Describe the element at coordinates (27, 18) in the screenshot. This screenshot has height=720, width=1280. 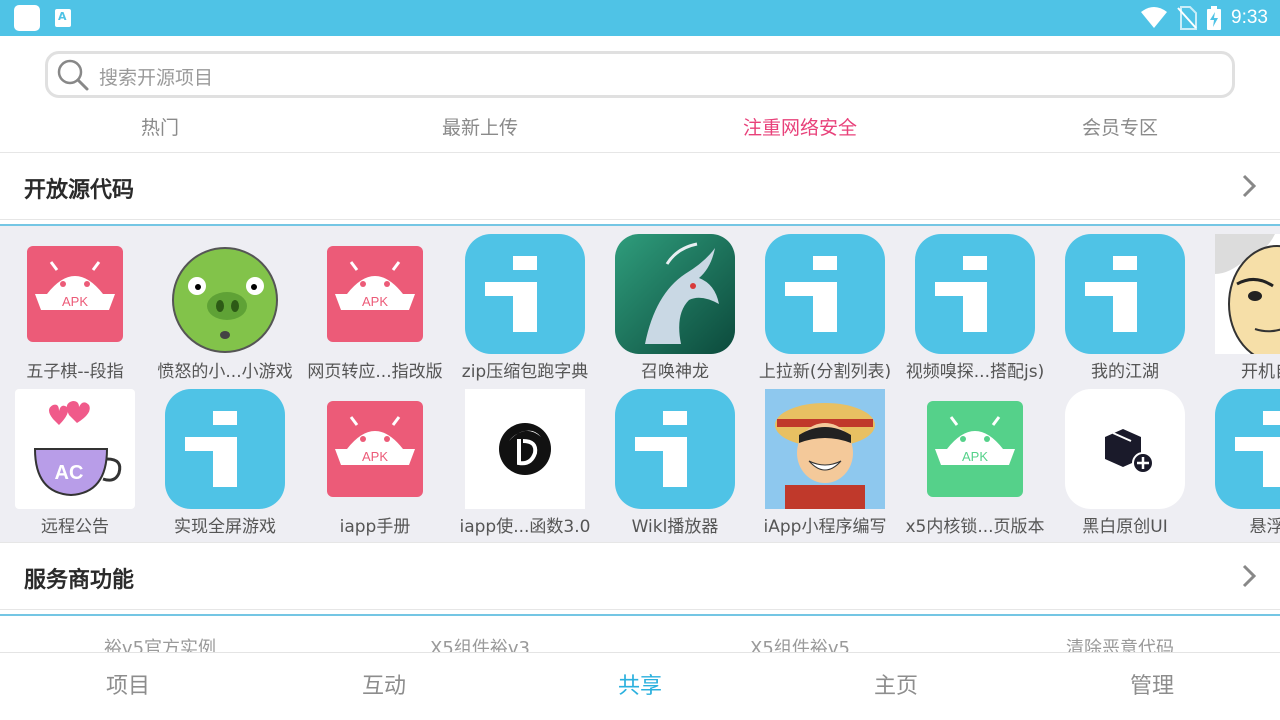
I see `app-icon` at that location.